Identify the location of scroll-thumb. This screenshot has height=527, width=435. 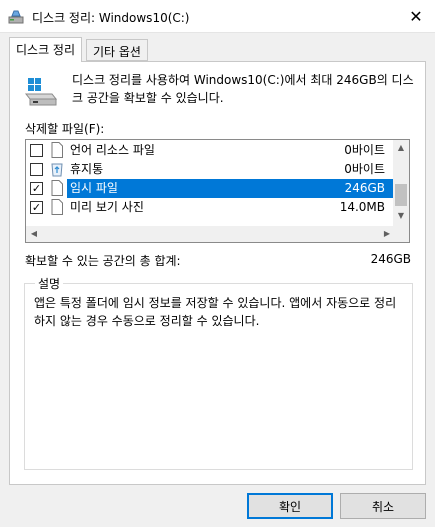
(401, 195).